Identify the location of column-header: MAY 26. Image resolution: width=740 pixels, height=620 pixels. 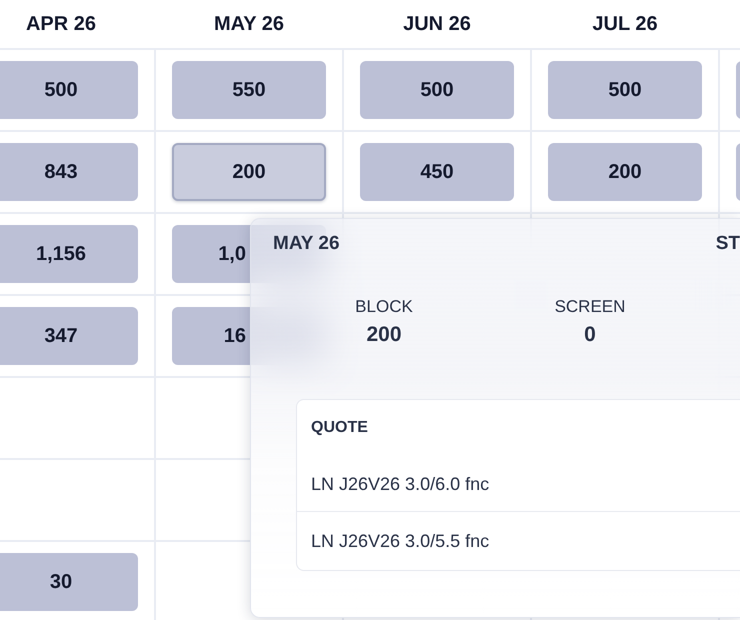
(249, 24).